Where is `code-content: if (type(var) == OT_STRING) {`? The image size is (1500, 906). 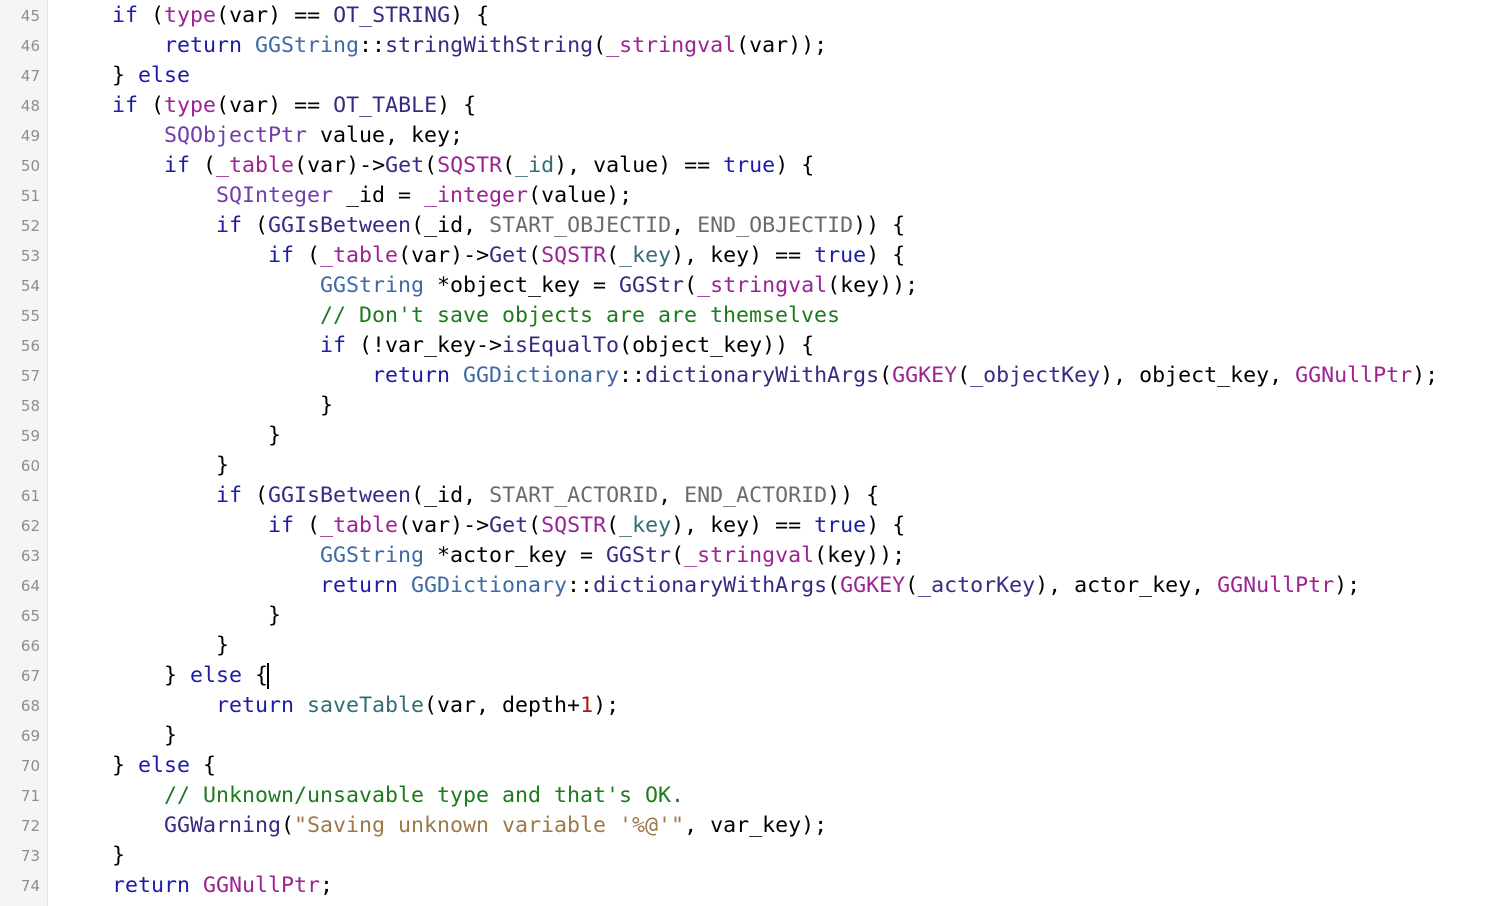
code-content: if (type(var) == OT_STRING) { is located at coordinates (274, 16).